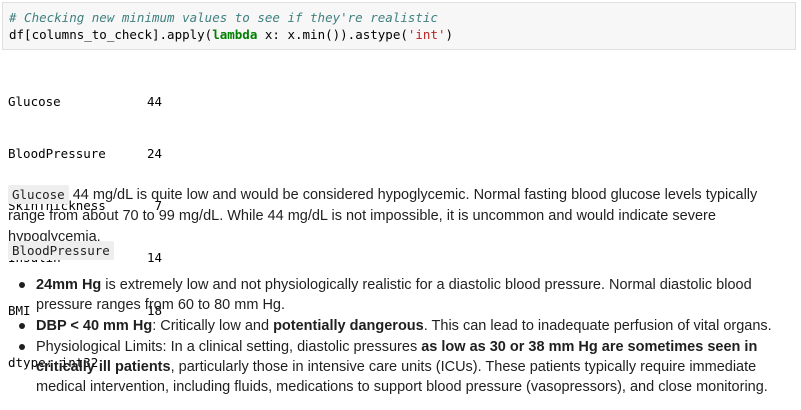  Describe the element at coordinates (399, 251) in the screenshot. I see `bloodpressure-heading: BloodPressure` at that location.